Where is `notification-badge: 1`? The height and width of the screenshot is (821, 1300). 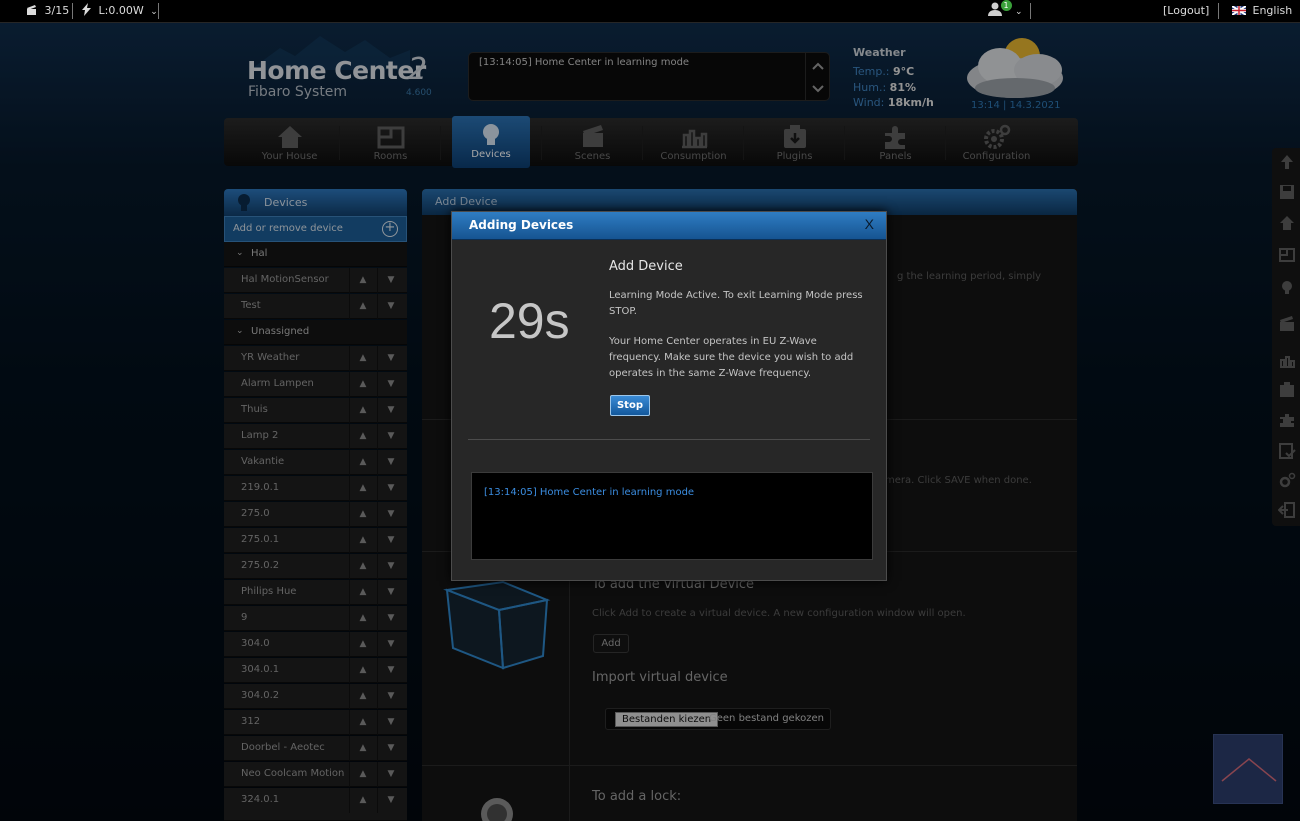
notification-badge: 1 is located at coordinates (1006, 5).